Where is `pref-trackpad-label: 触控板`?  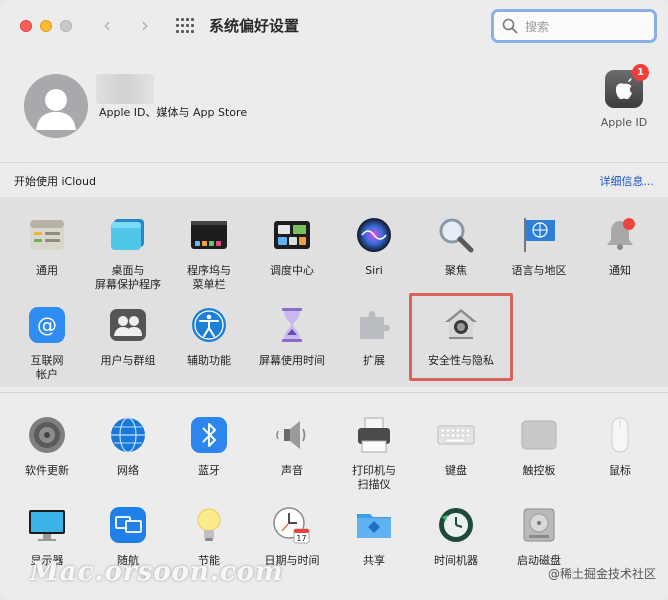 pref-trackpad-label: 触控板 is located at coordinates (539, 470).